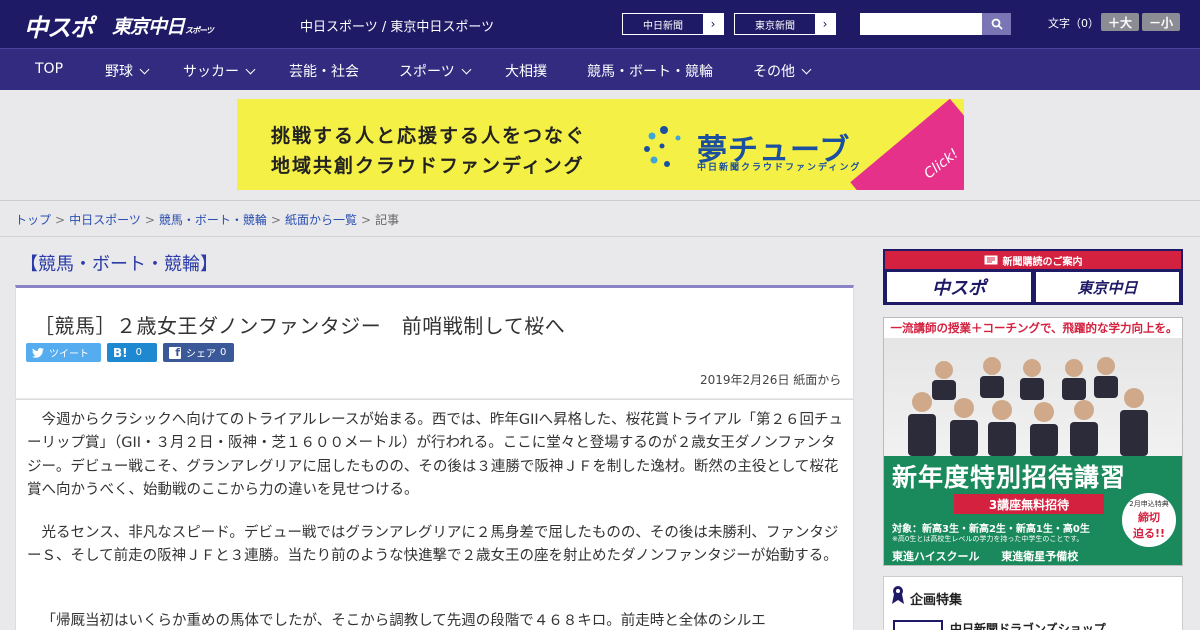  Describe the element at coordinates (148, 27) in the screenshot. I see `tokyo-logo-text: 東京中日` at that location.